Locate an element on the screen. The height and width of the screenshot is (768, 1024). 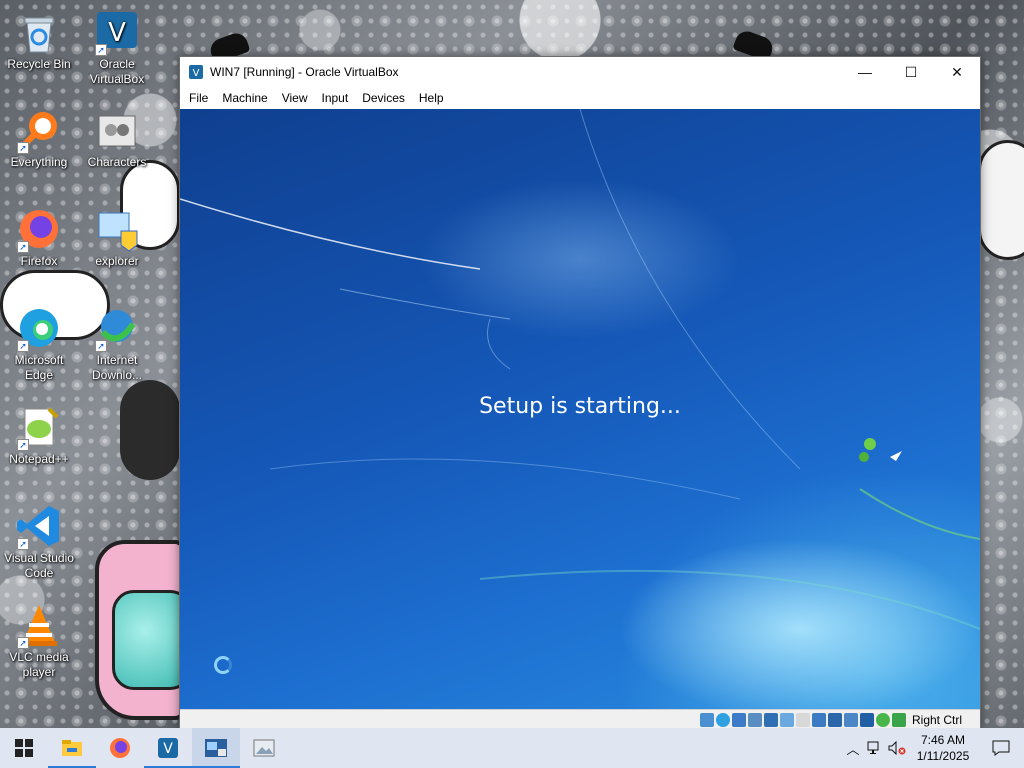
system-tray: ︿ 7:46 AM 1/11/2025 is located at coordinates (933, 748).